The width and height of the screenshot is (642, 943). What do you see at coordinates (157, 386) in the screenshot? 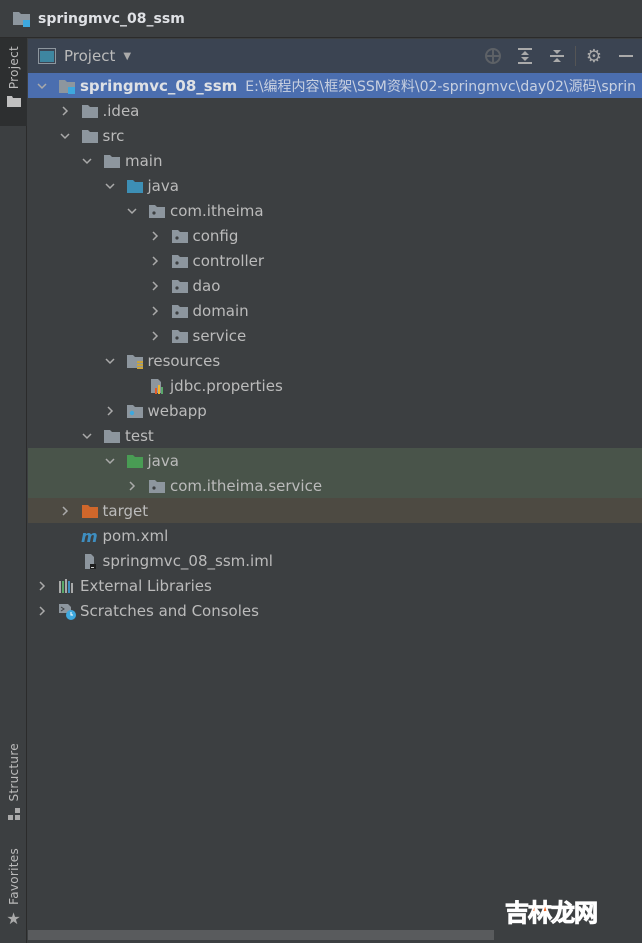
I see `properties-file-icon` at bounding box center [157, 386].